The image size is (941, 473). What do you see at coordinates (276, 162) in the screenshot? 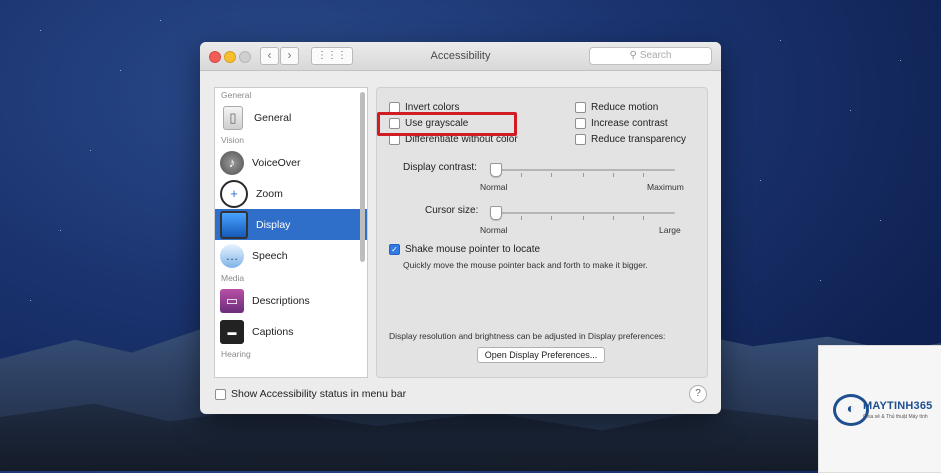
I see `sidebar-item-label: VoiceOver` at bounding box center [276, 162].